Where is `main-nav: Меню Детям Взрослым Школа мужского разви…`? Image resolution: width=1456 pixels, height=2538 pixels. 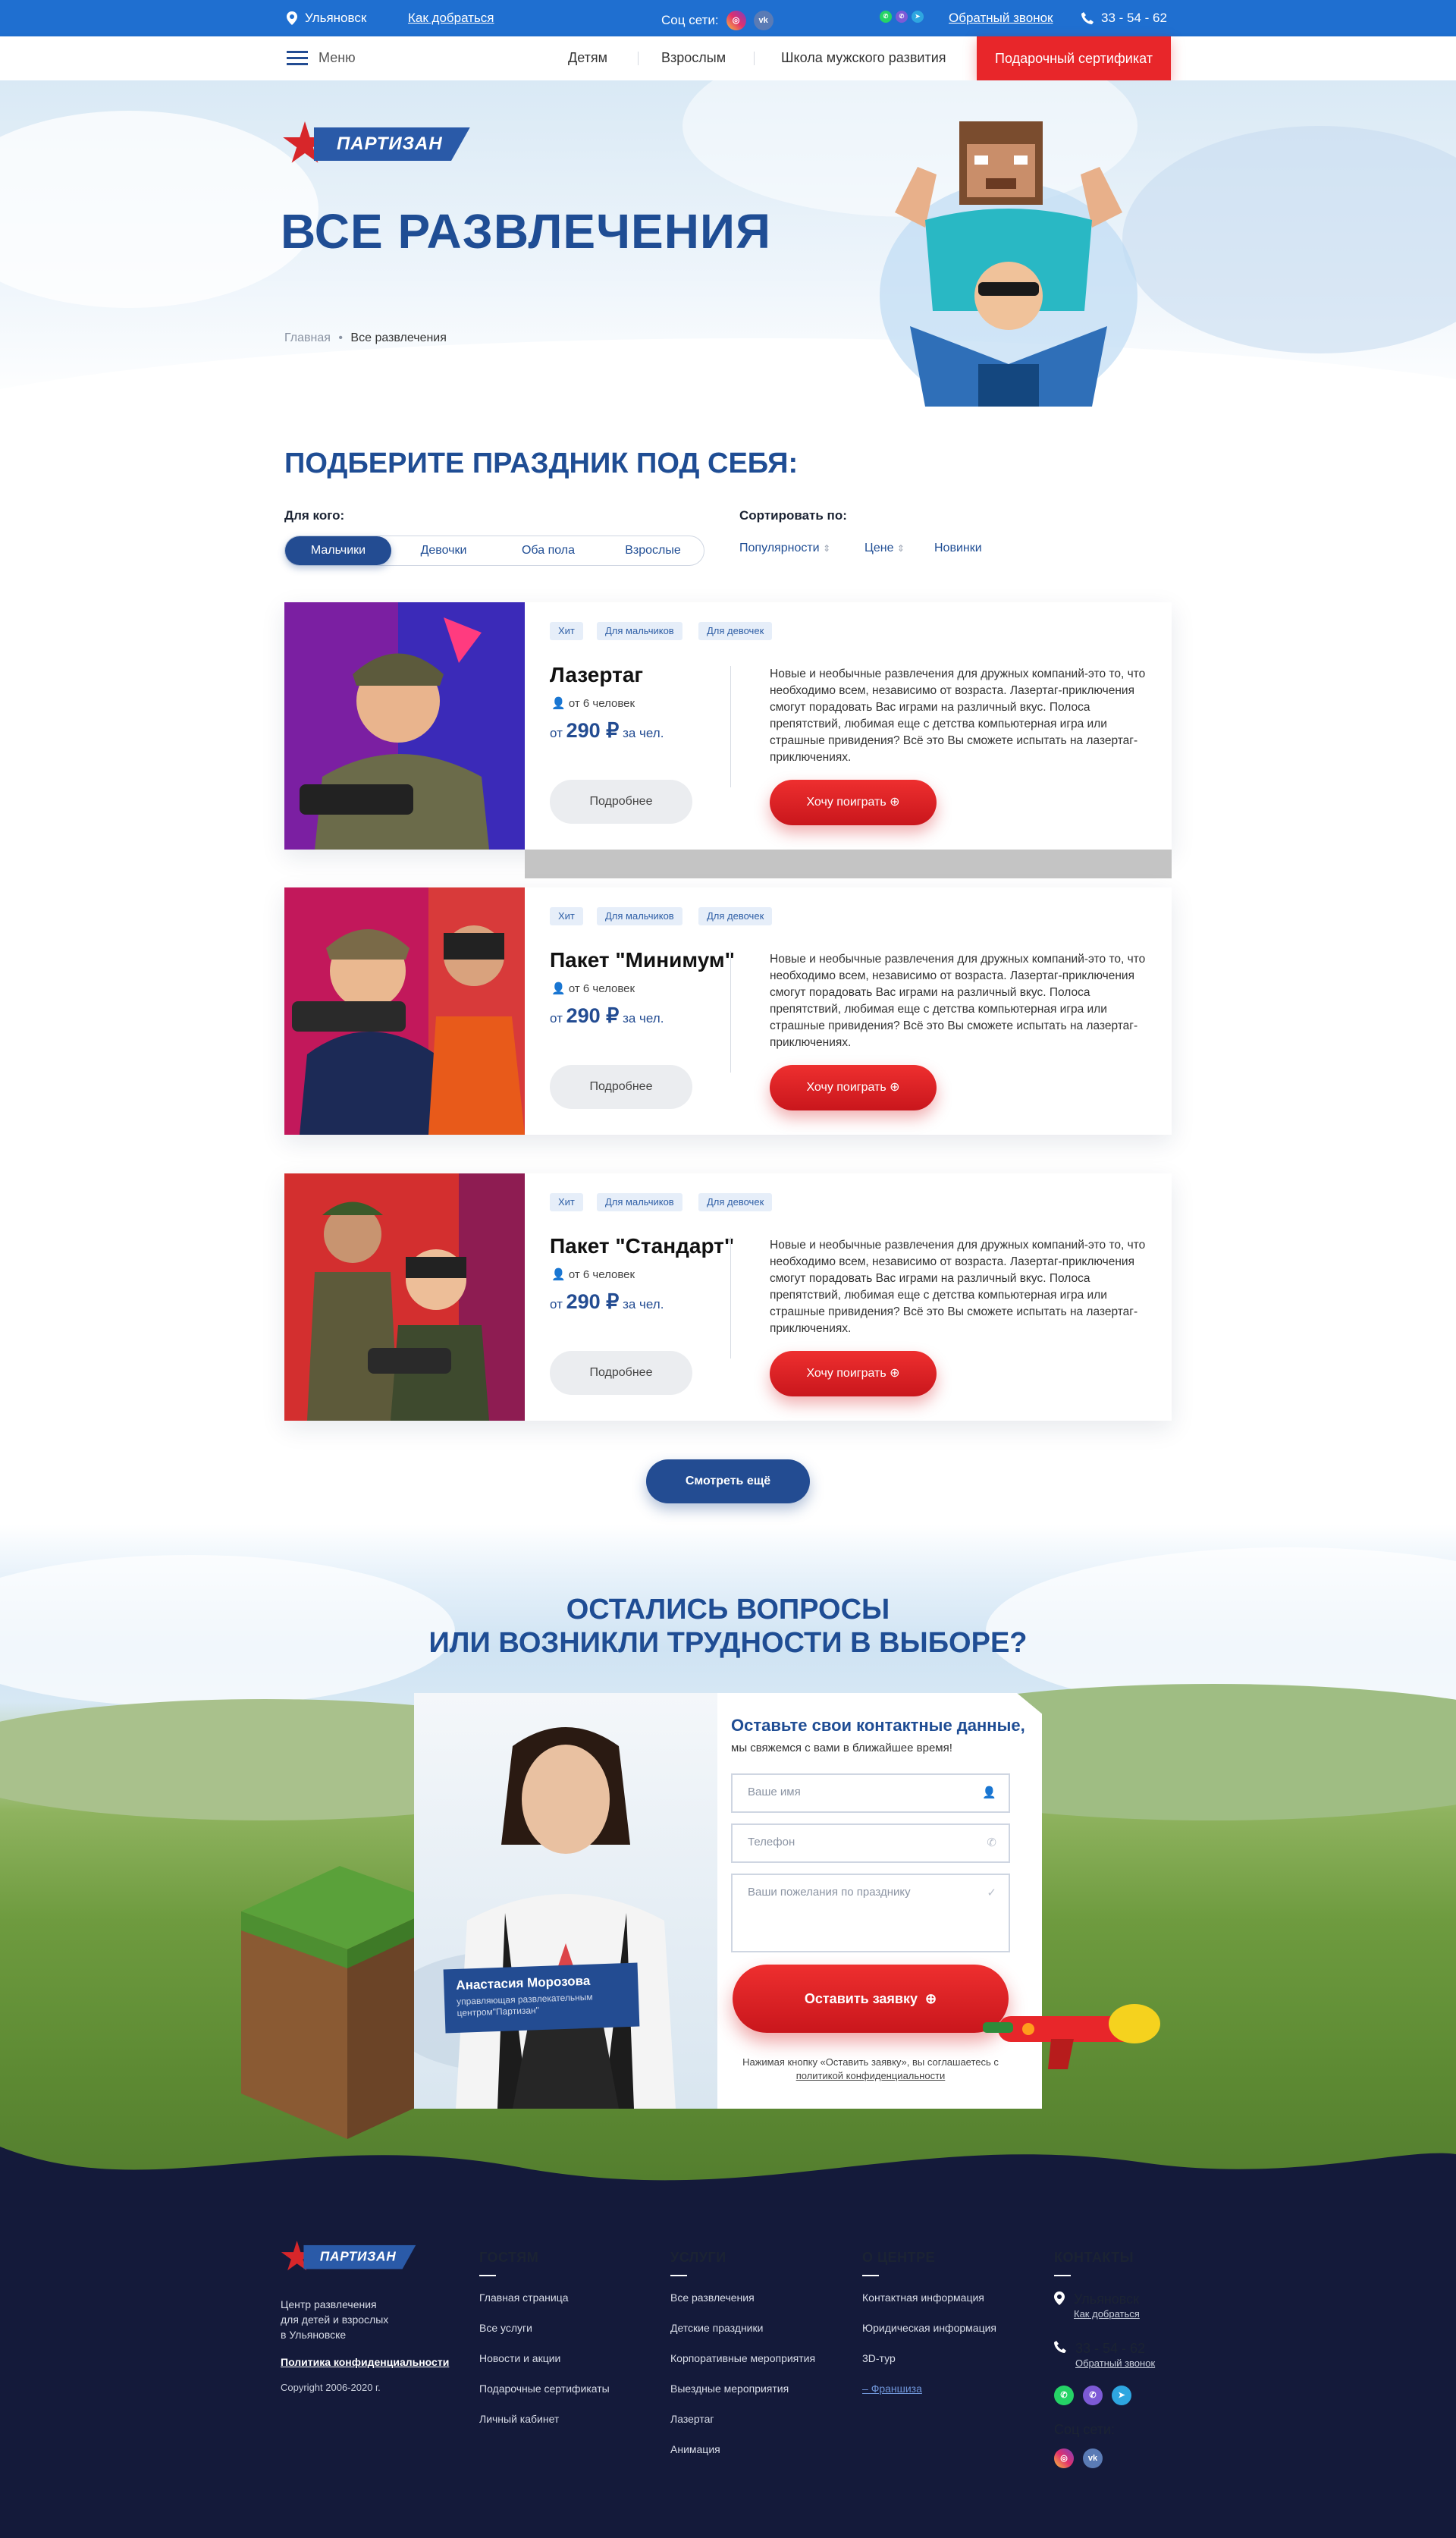 main-nav: Меню Детям Взрослым Школа мужского разви… is located at coordinates (728, 58).